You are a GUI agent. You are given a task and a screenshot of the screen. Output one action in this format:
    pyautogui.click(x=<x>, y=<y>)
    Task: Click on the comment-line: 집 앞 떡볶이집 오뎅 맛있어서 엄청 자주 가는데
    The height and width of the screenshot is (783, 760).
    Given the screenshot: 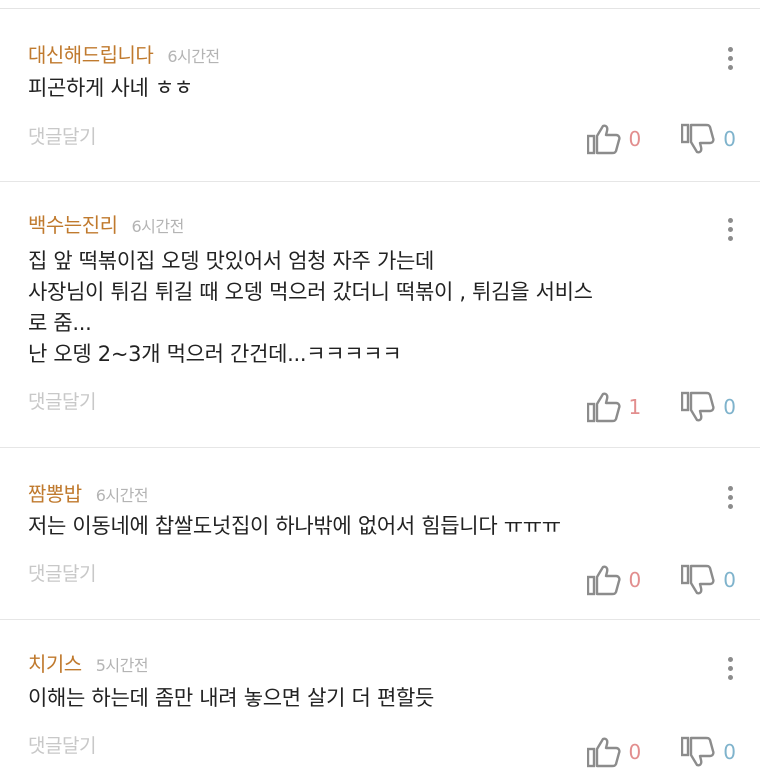 What is the action you would take?
    pyautogui.click(x=231, y=261)
    